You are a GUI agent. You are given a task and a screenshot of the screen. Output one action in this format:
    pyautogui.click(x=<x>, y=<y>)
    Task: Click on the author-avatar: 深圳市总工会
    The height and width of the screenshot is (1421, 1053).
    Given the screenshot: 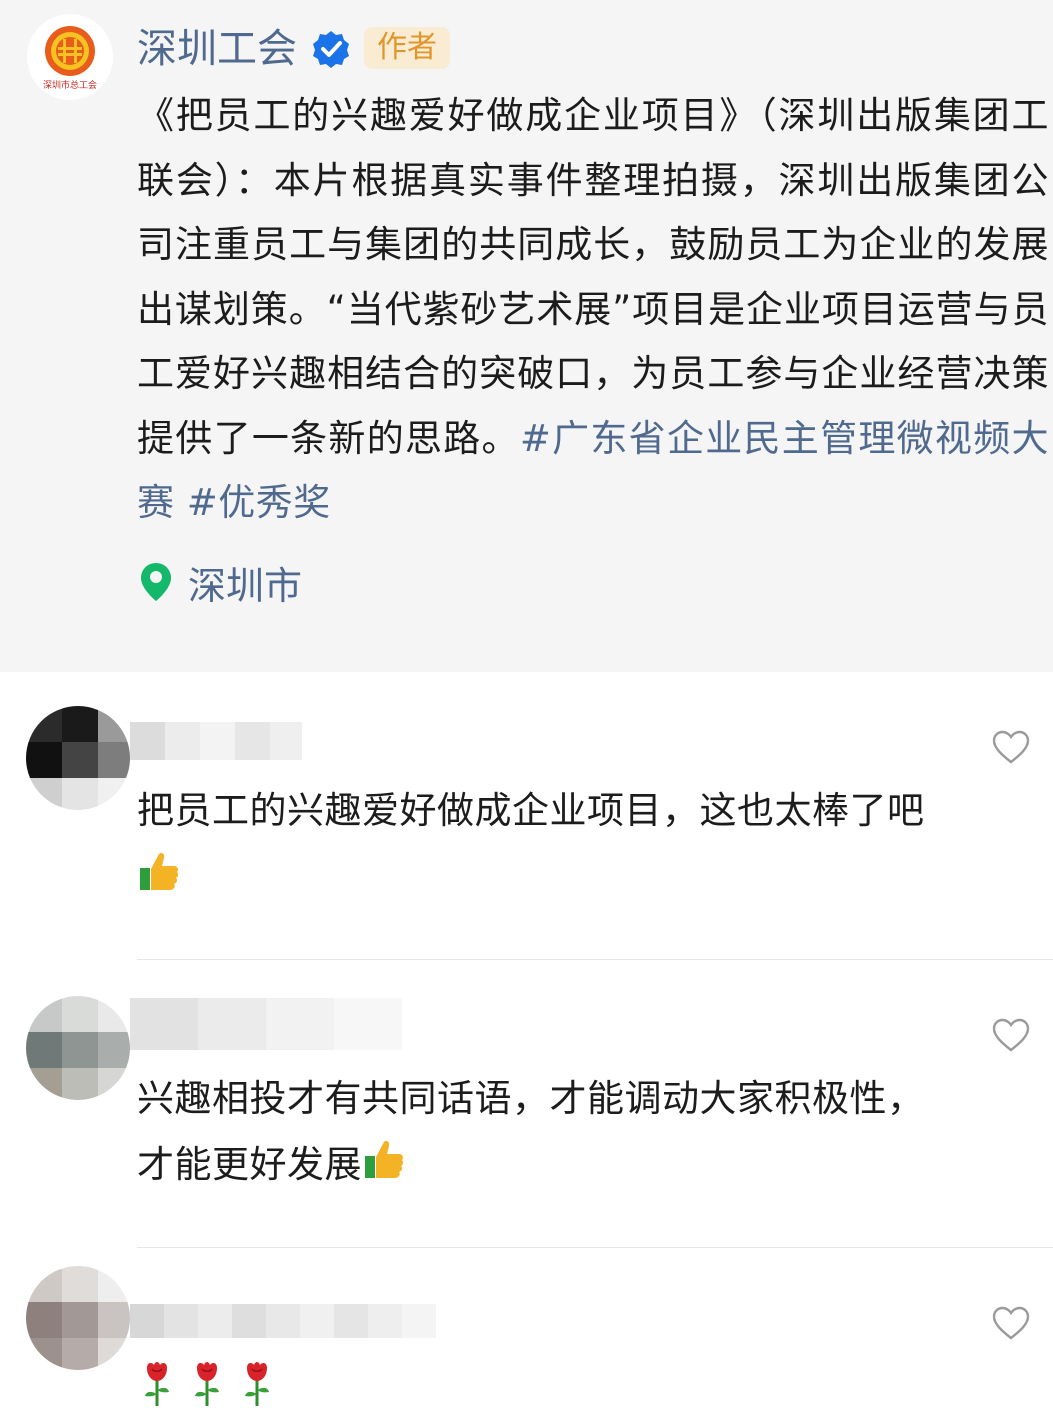 What is the action you would take?
    pyautogui.click(x=70, y=57)
    